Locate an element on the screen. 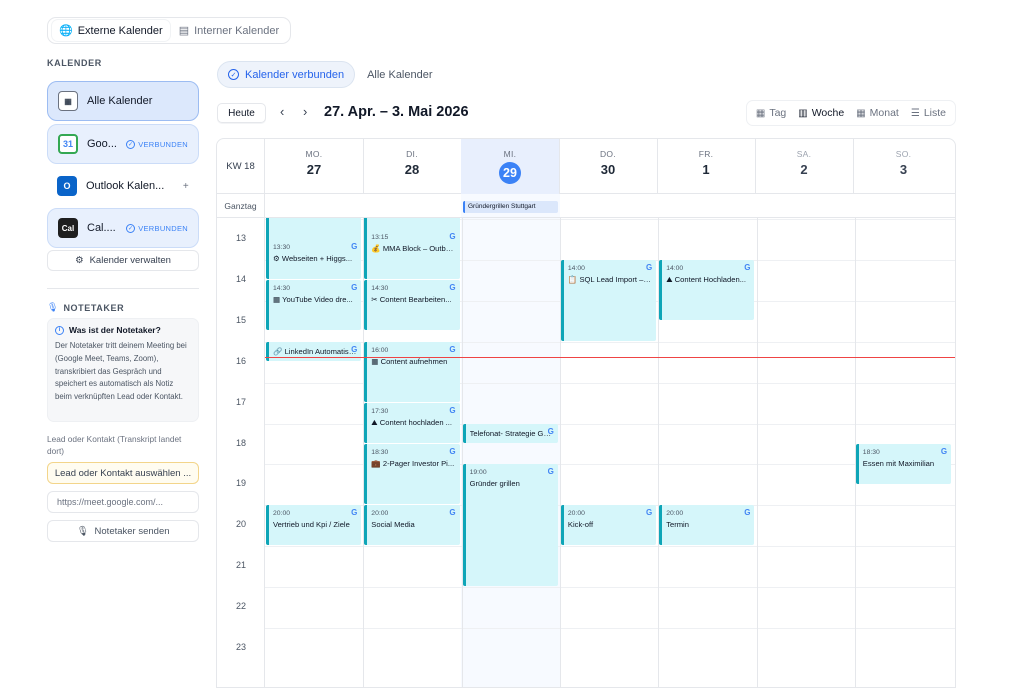  outlook-icon: O is located at coordinates (67, 186).